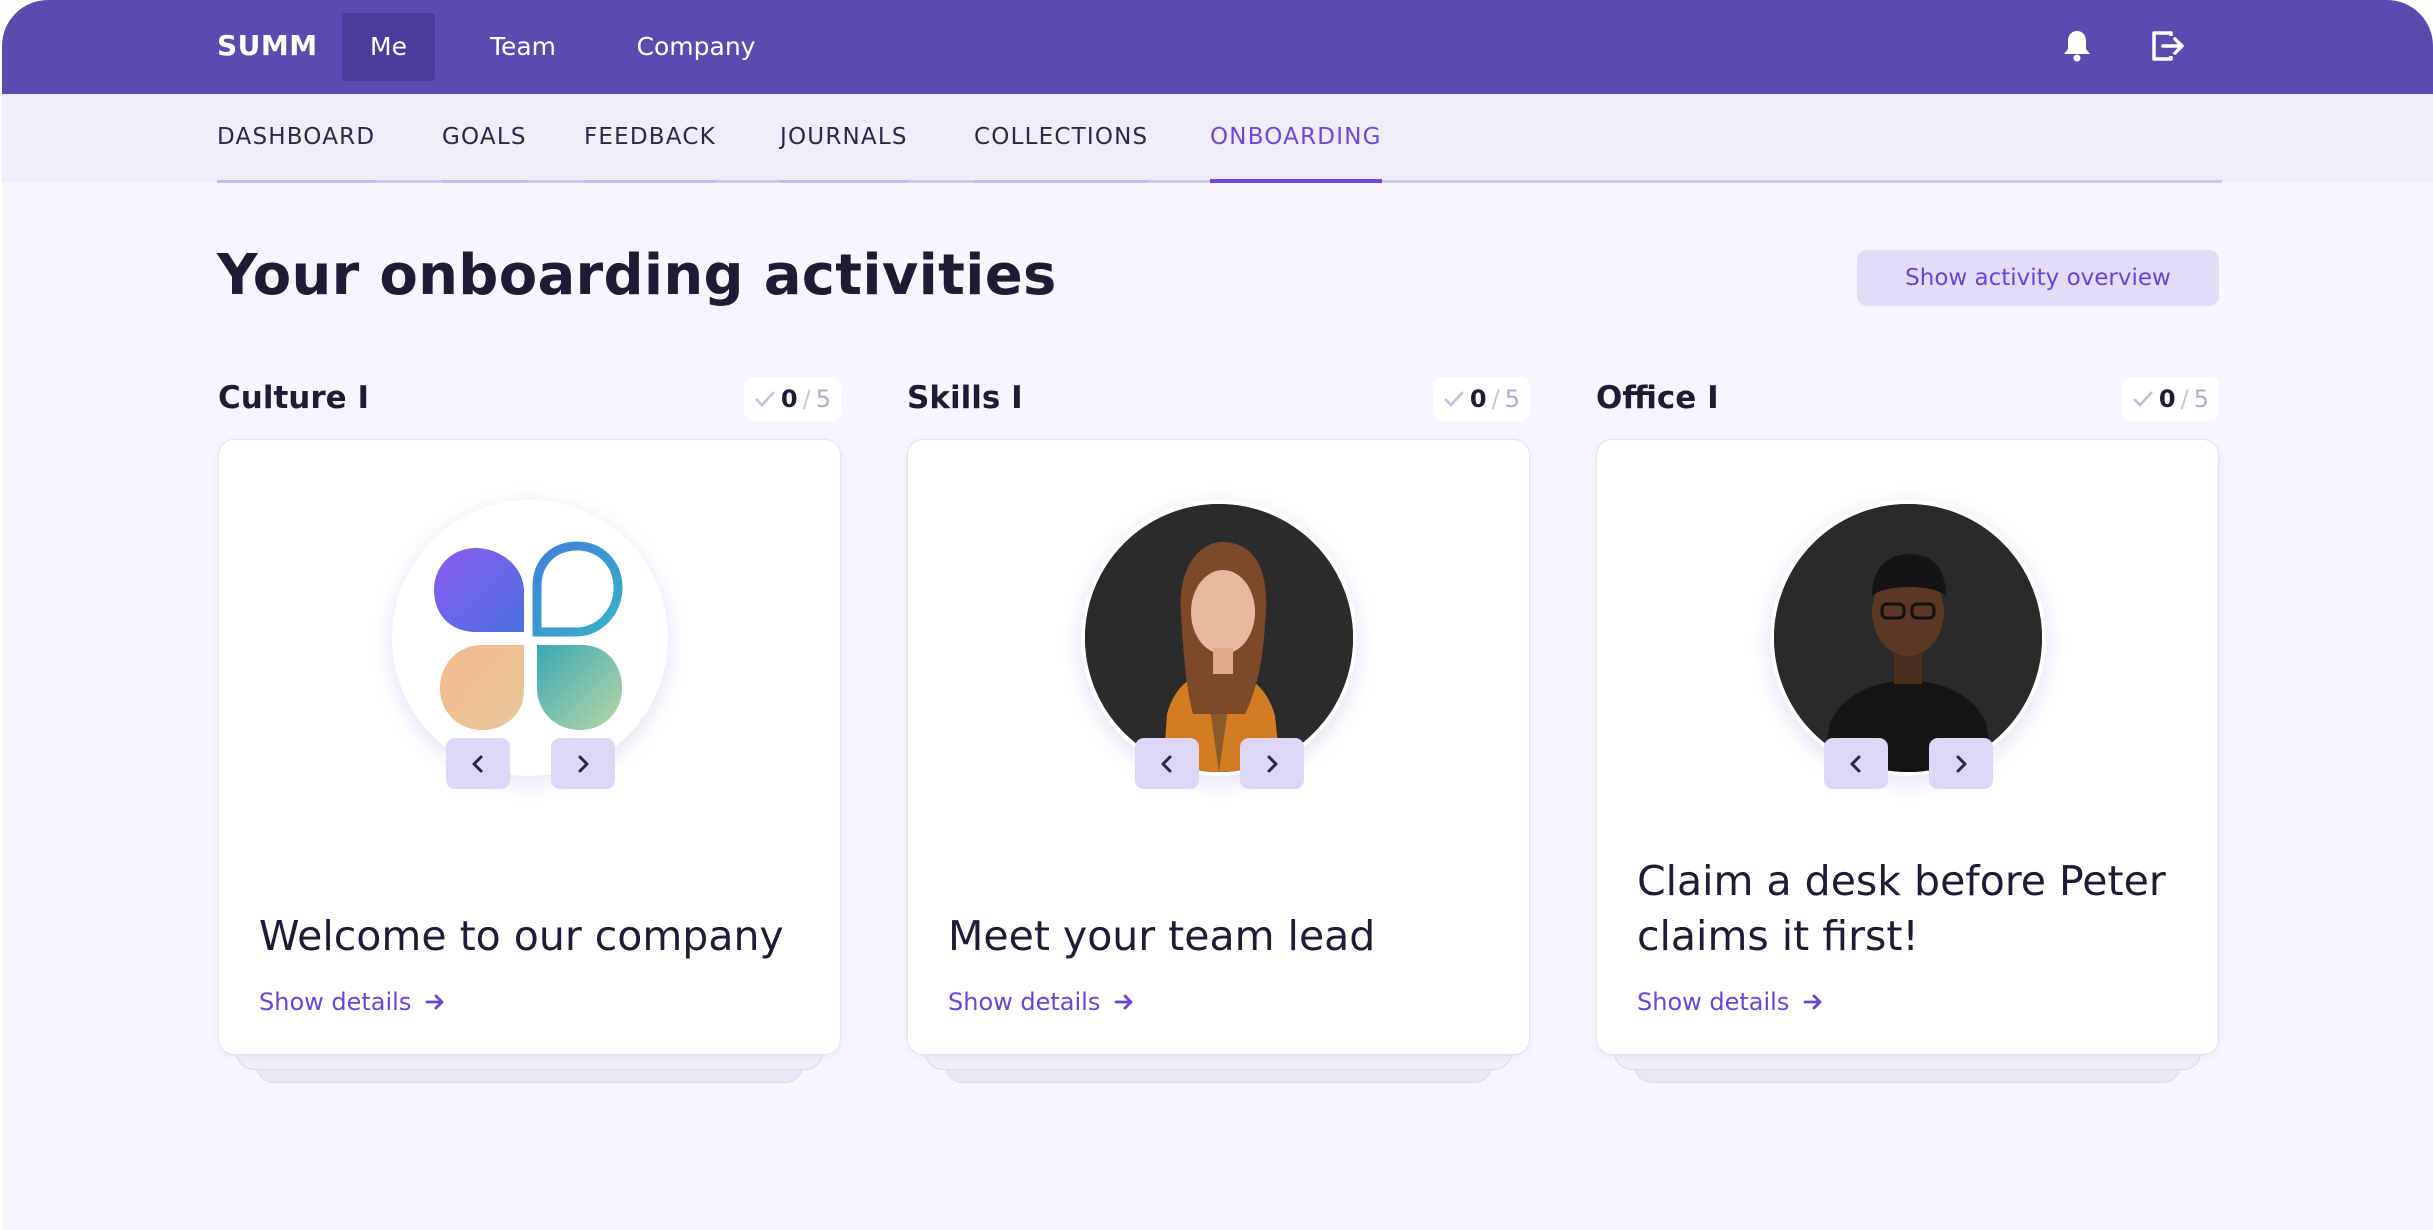  I want to click on tab-feedback: FEEDBACK, so click(650, 153).